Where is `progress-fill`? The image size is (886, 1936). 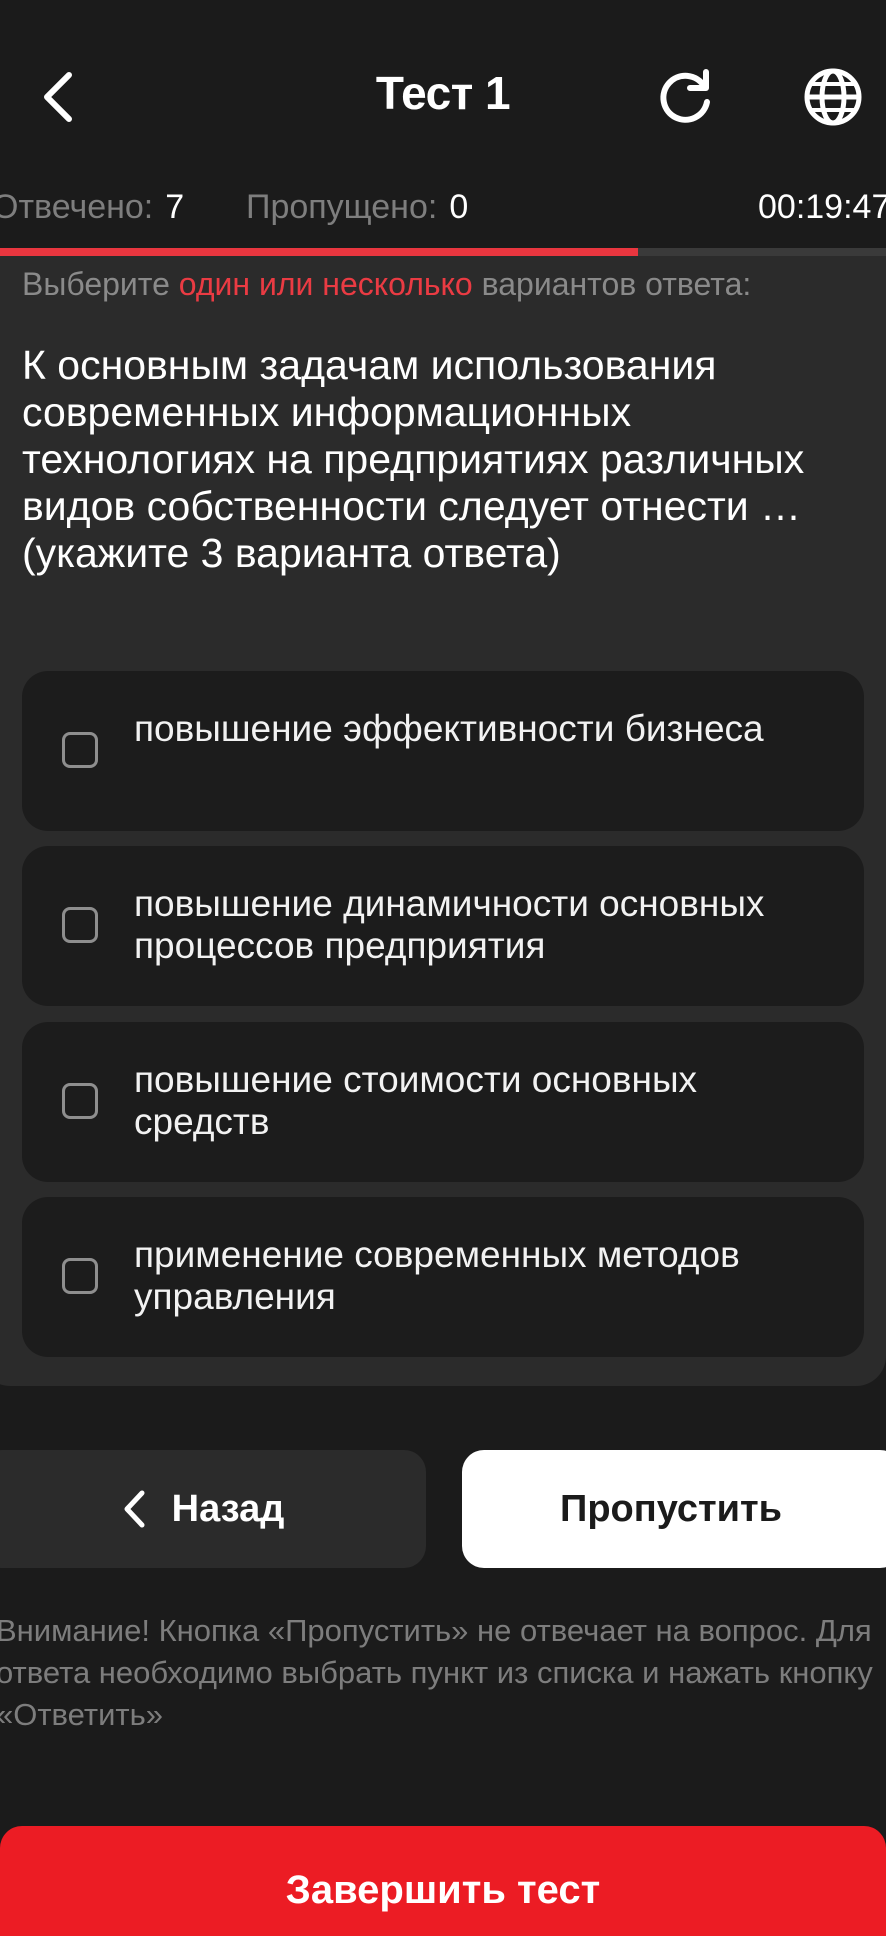 progress-fill is located at coordinates (319, 252).